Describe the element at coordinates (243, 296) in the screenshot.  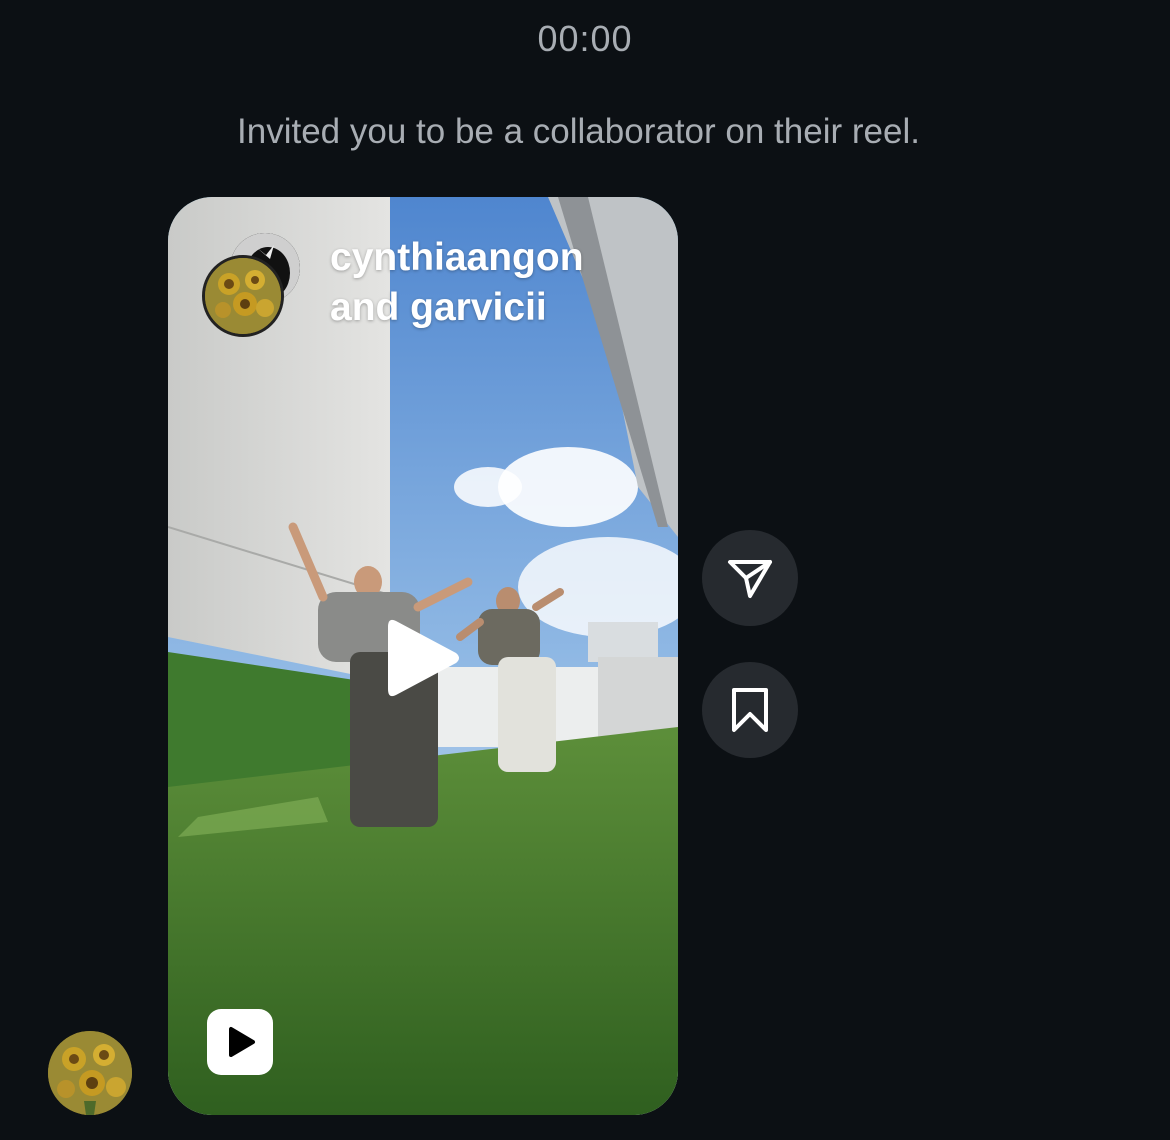
I see `collaborator-avatar-cynthiaangon` at that location.